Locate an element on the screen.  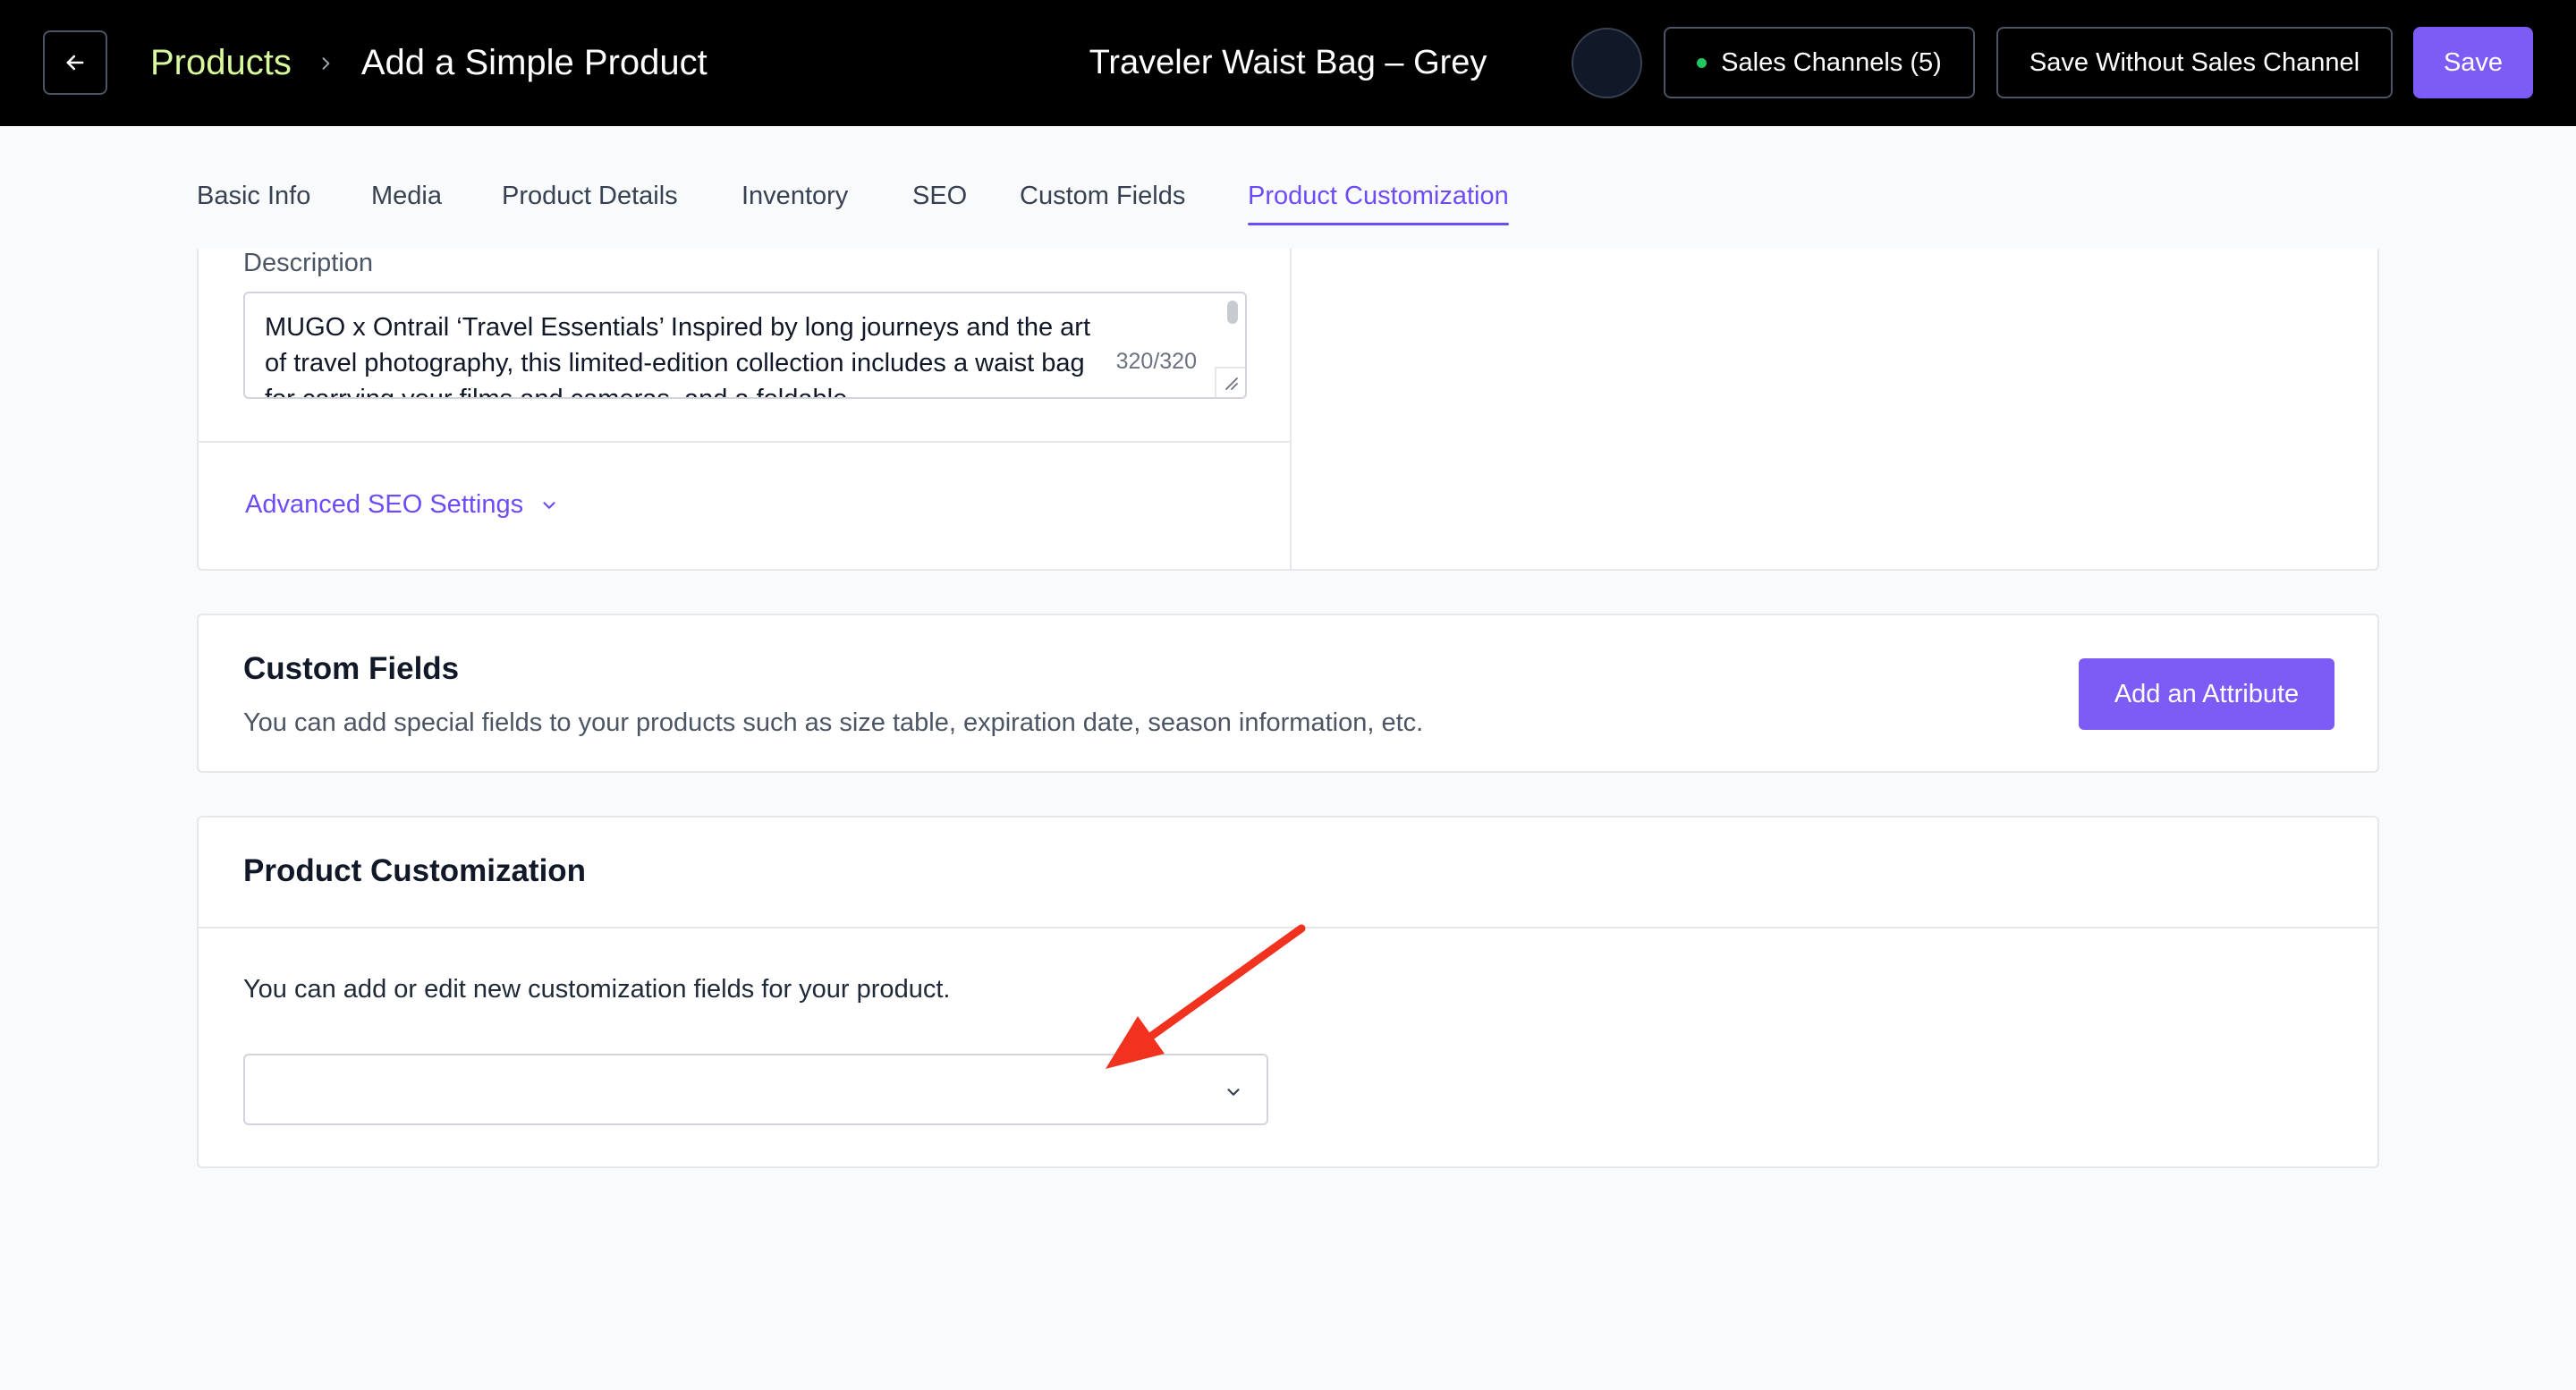
tab-basic-info: Basic Info is located at coordinates (253, 196).